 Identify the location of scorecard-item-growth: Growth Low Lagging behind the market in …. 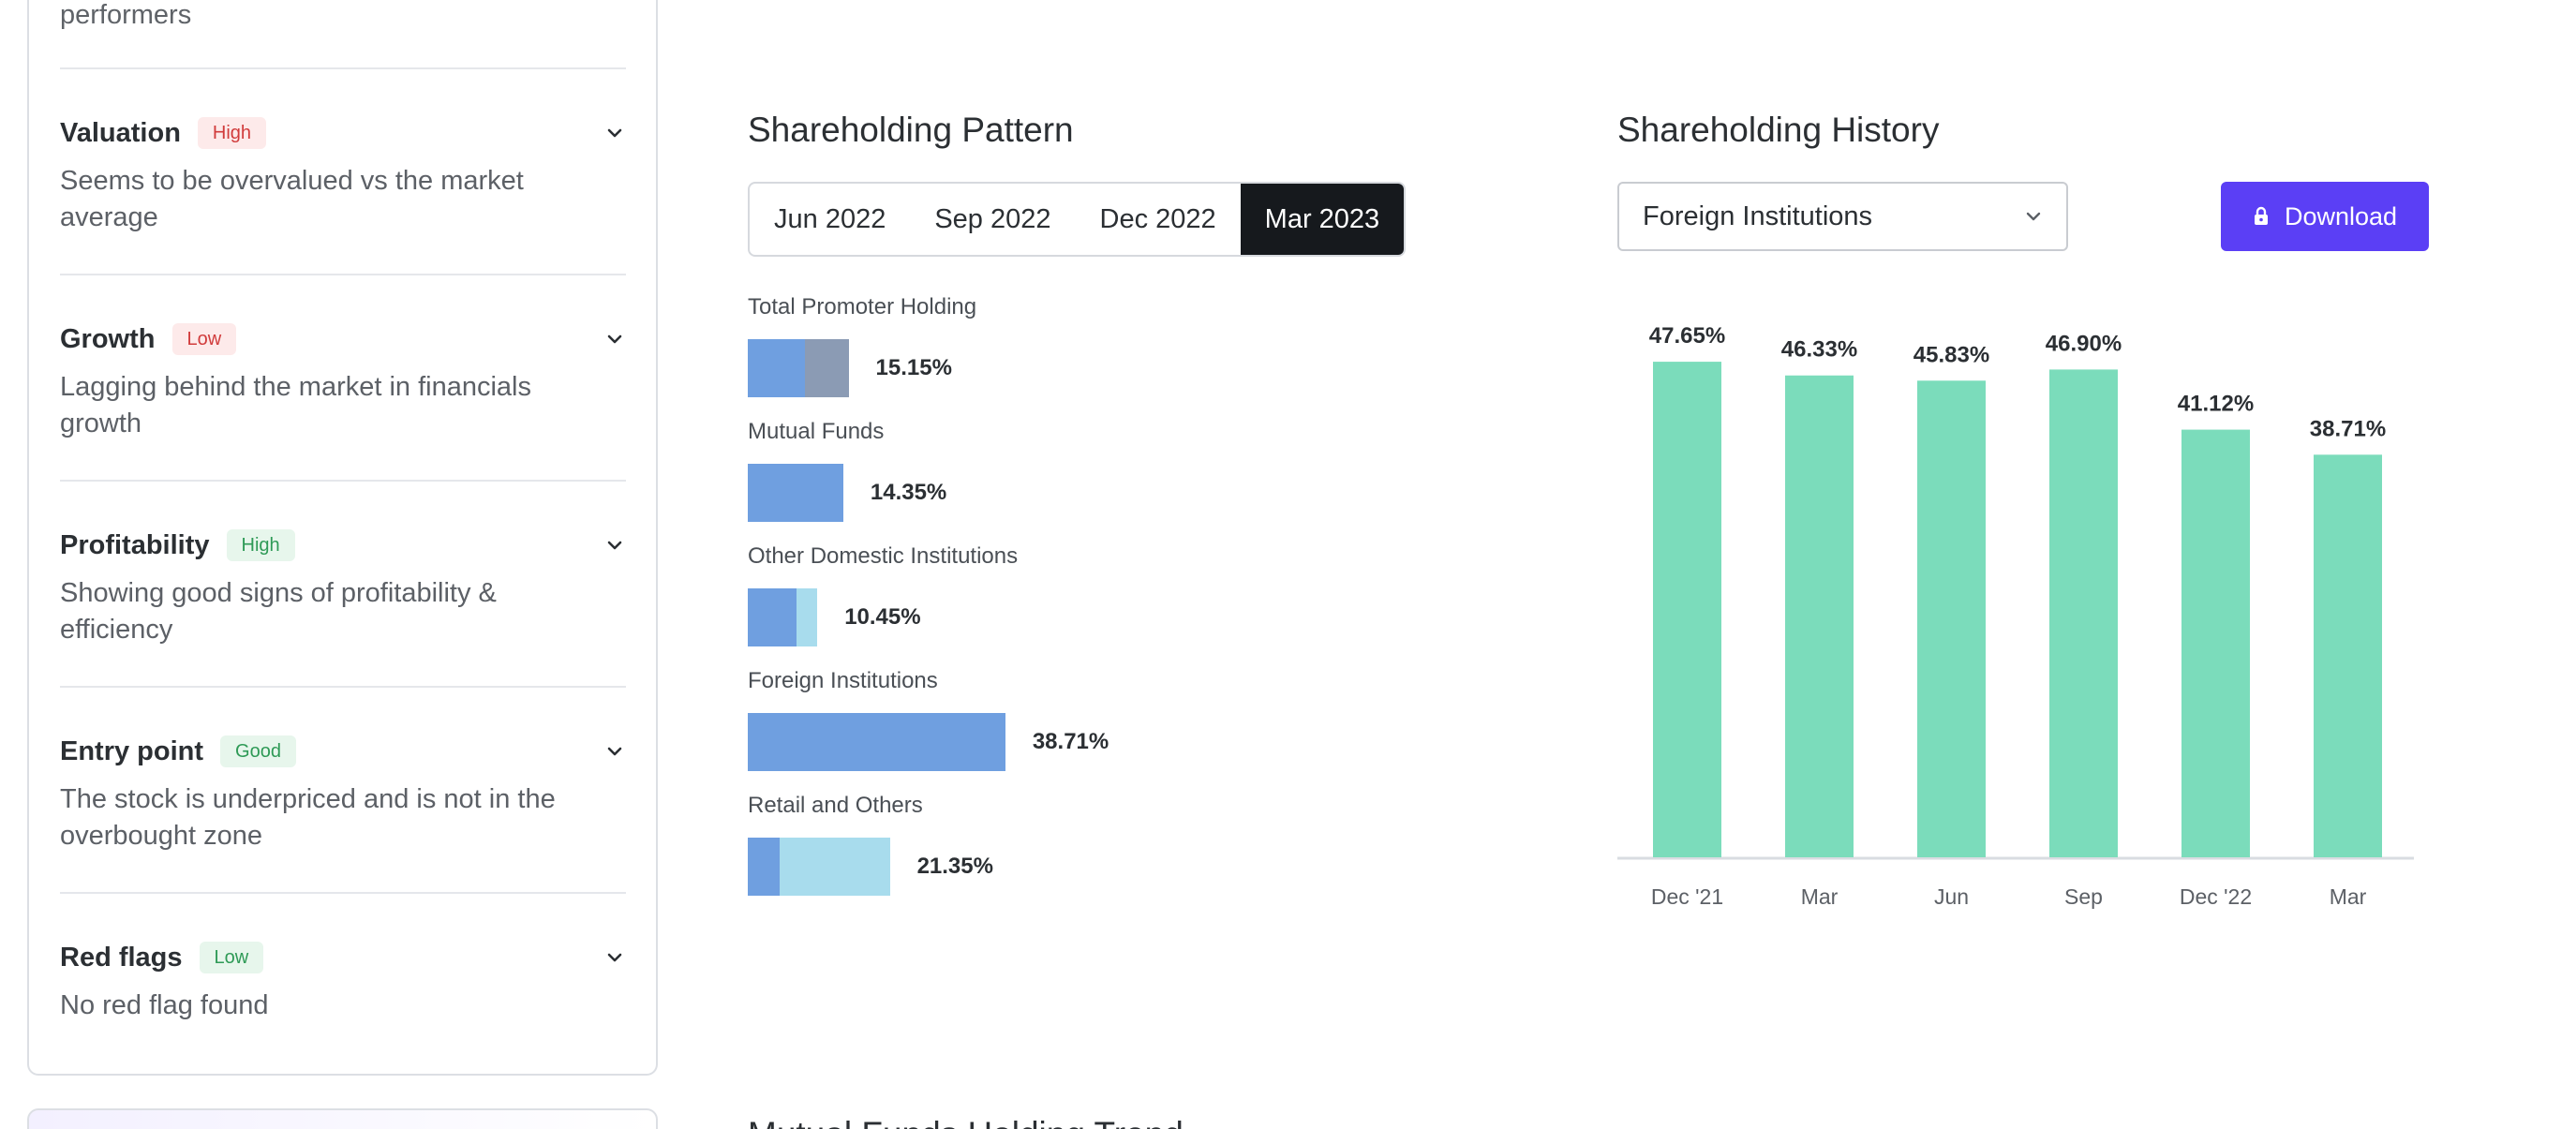
(343, 381).